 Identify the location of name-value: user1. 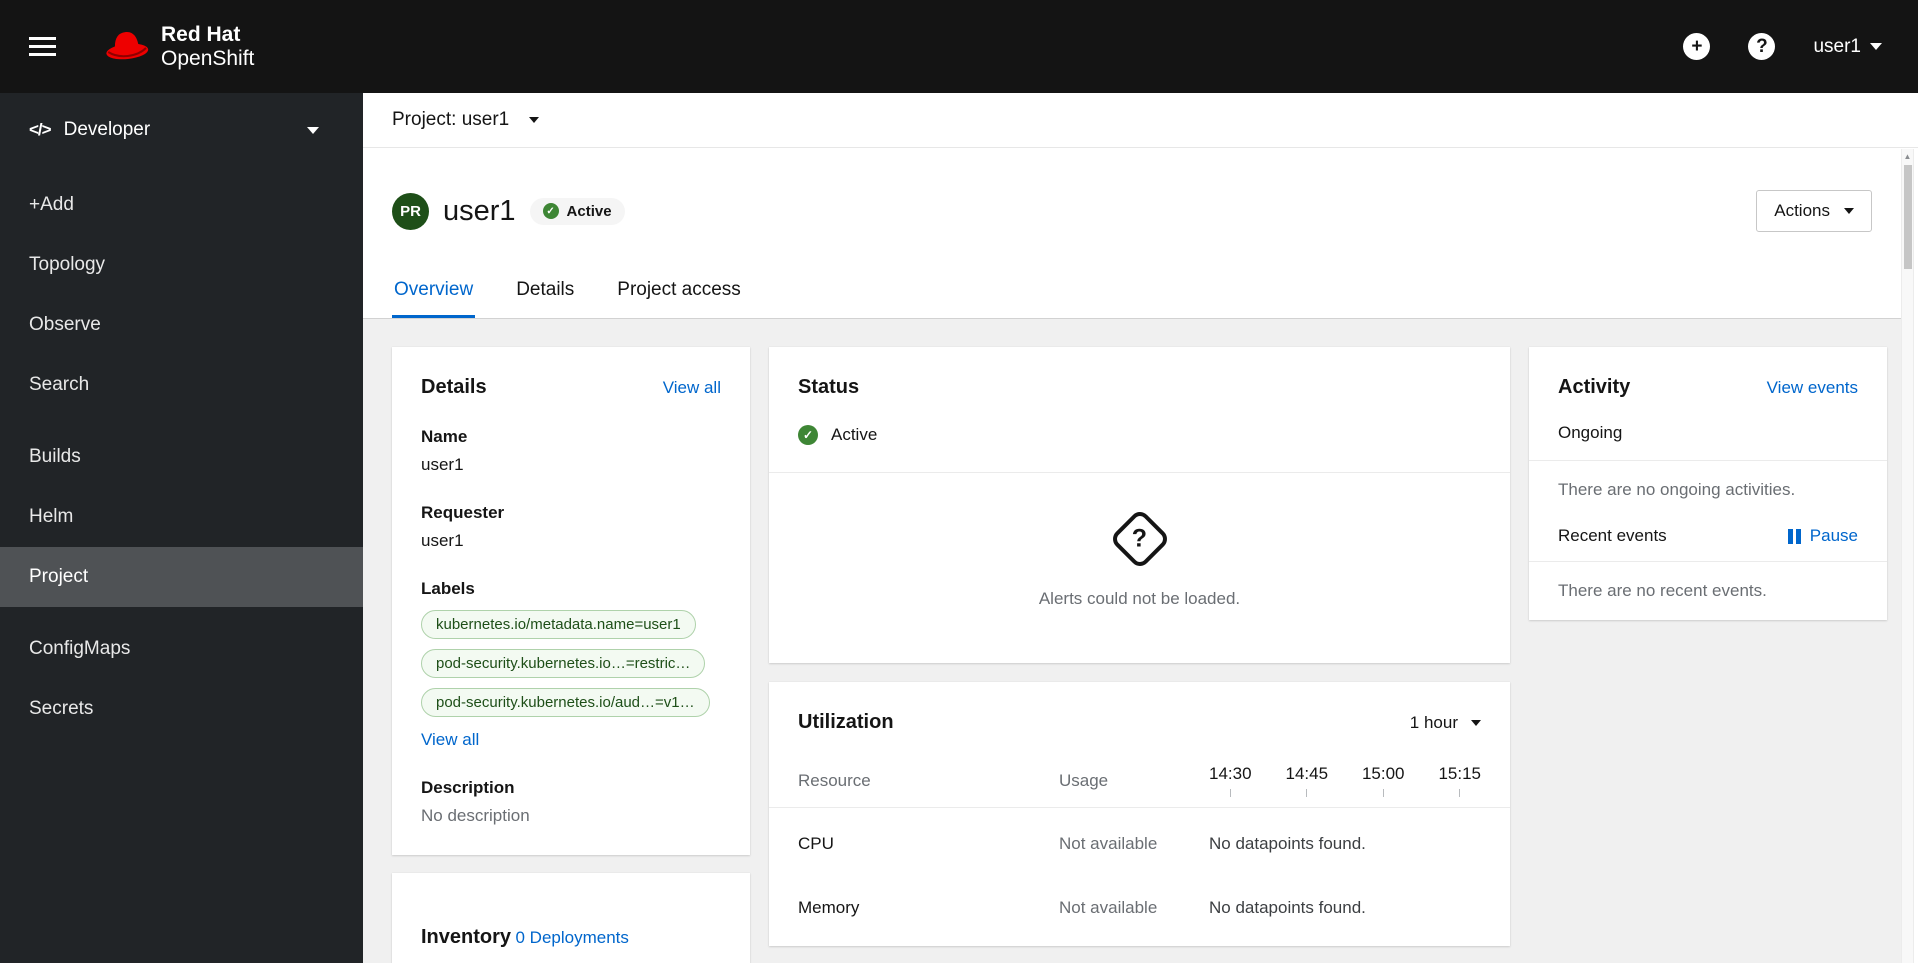
(442, 464).